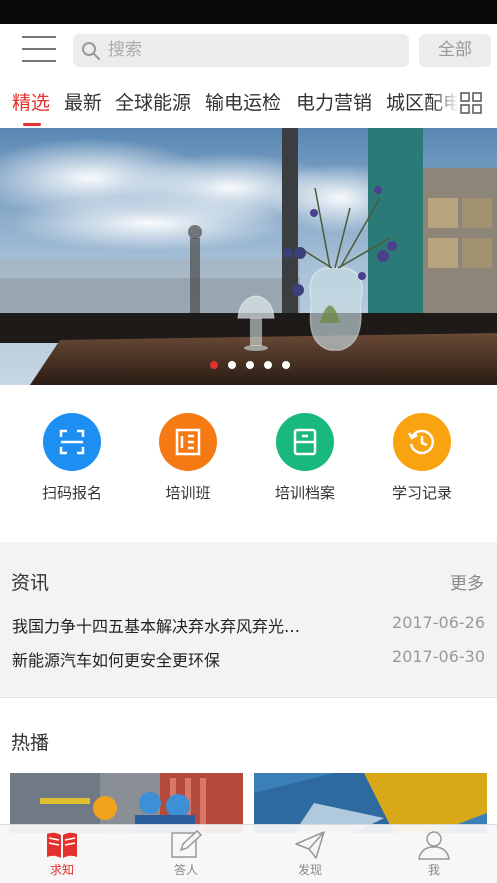 The height and width of the screenshot is (883, 497). What do you see at coordinates (116, 660) in the screenshot?
I see `news-item-title: 新能源汽车如何更安全更环保` at bounding box center [116, 660].